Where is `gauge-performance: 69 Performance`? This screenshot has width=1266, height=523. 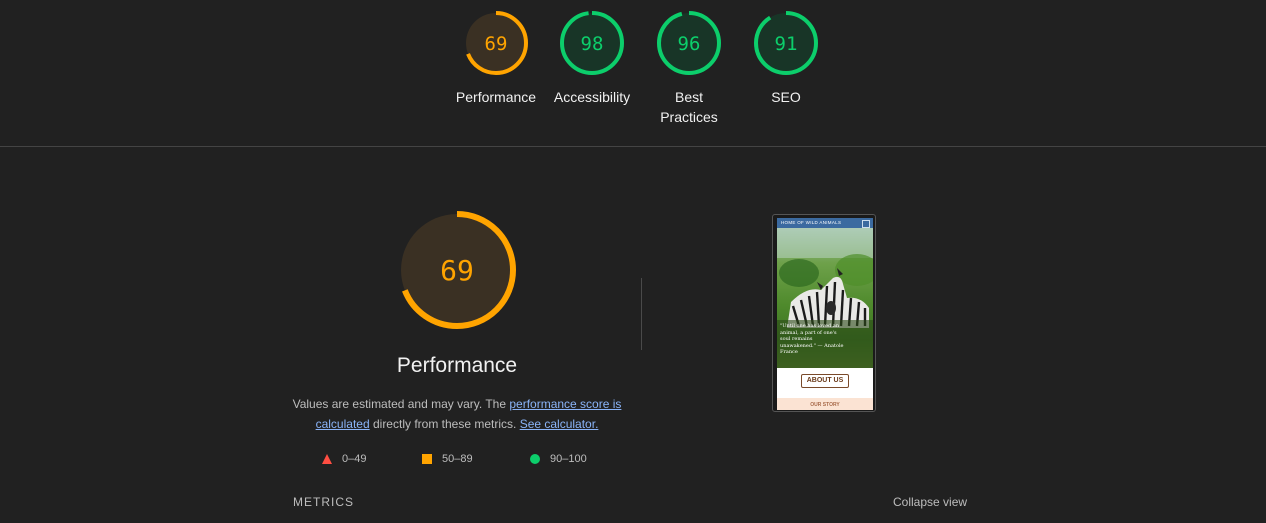 gauge-performance: 69 Performance is located at coordinates (496, 58).